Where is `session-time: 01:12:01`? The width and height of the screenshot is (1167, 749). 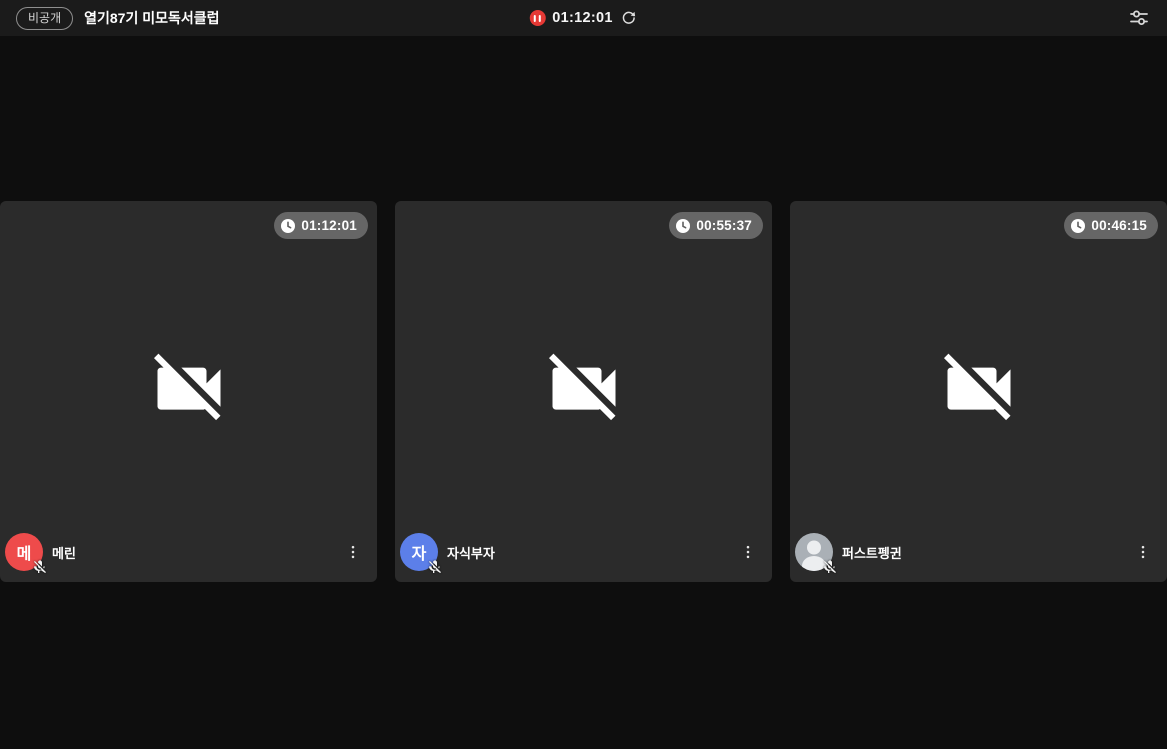 session-time: 01:12:01 is located at coordinates (582, 18).